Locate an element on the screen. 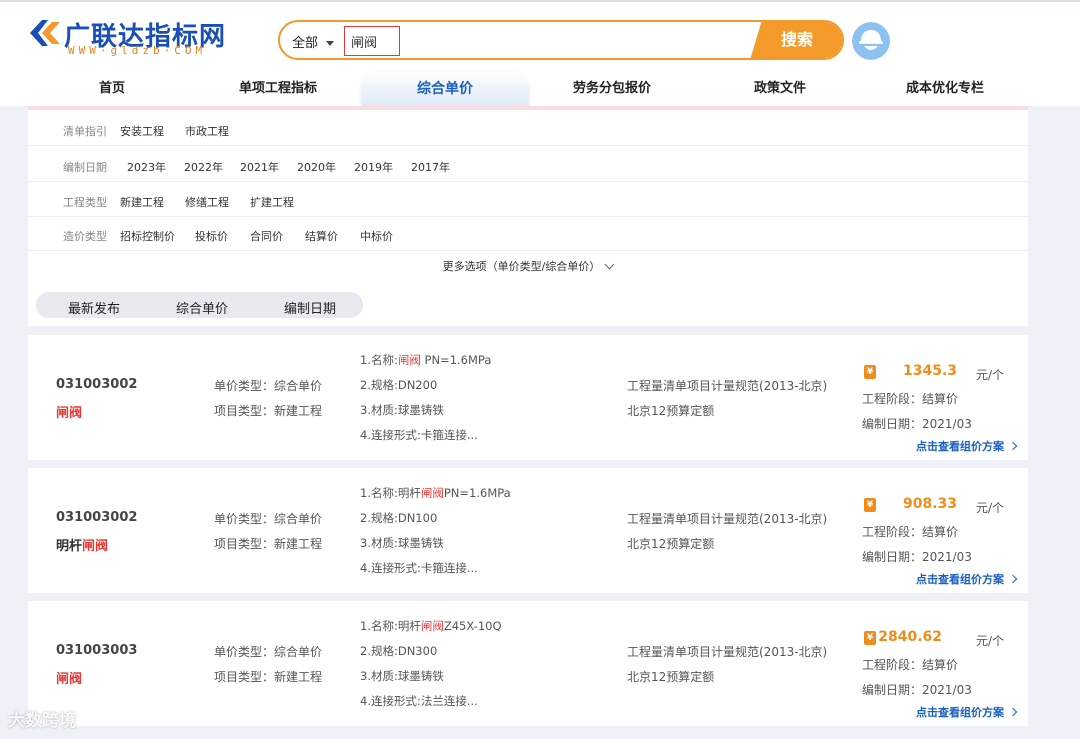 This screenshot has width=1080, height=739. filter-option: 合同价 is located at coordinates (266, 236).